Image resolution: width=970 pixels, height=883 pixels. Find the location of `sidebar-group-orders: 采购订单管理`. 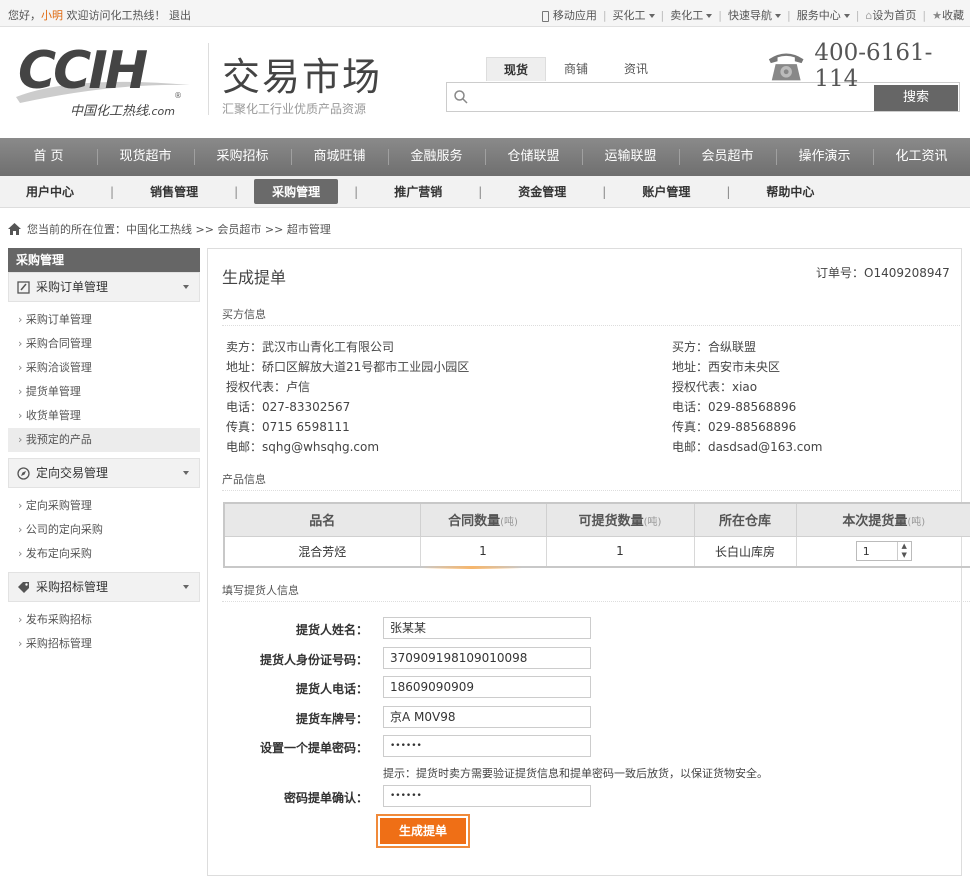

sidebar-group-orders: 采购订单管理 is located at coordinates (104, 287).